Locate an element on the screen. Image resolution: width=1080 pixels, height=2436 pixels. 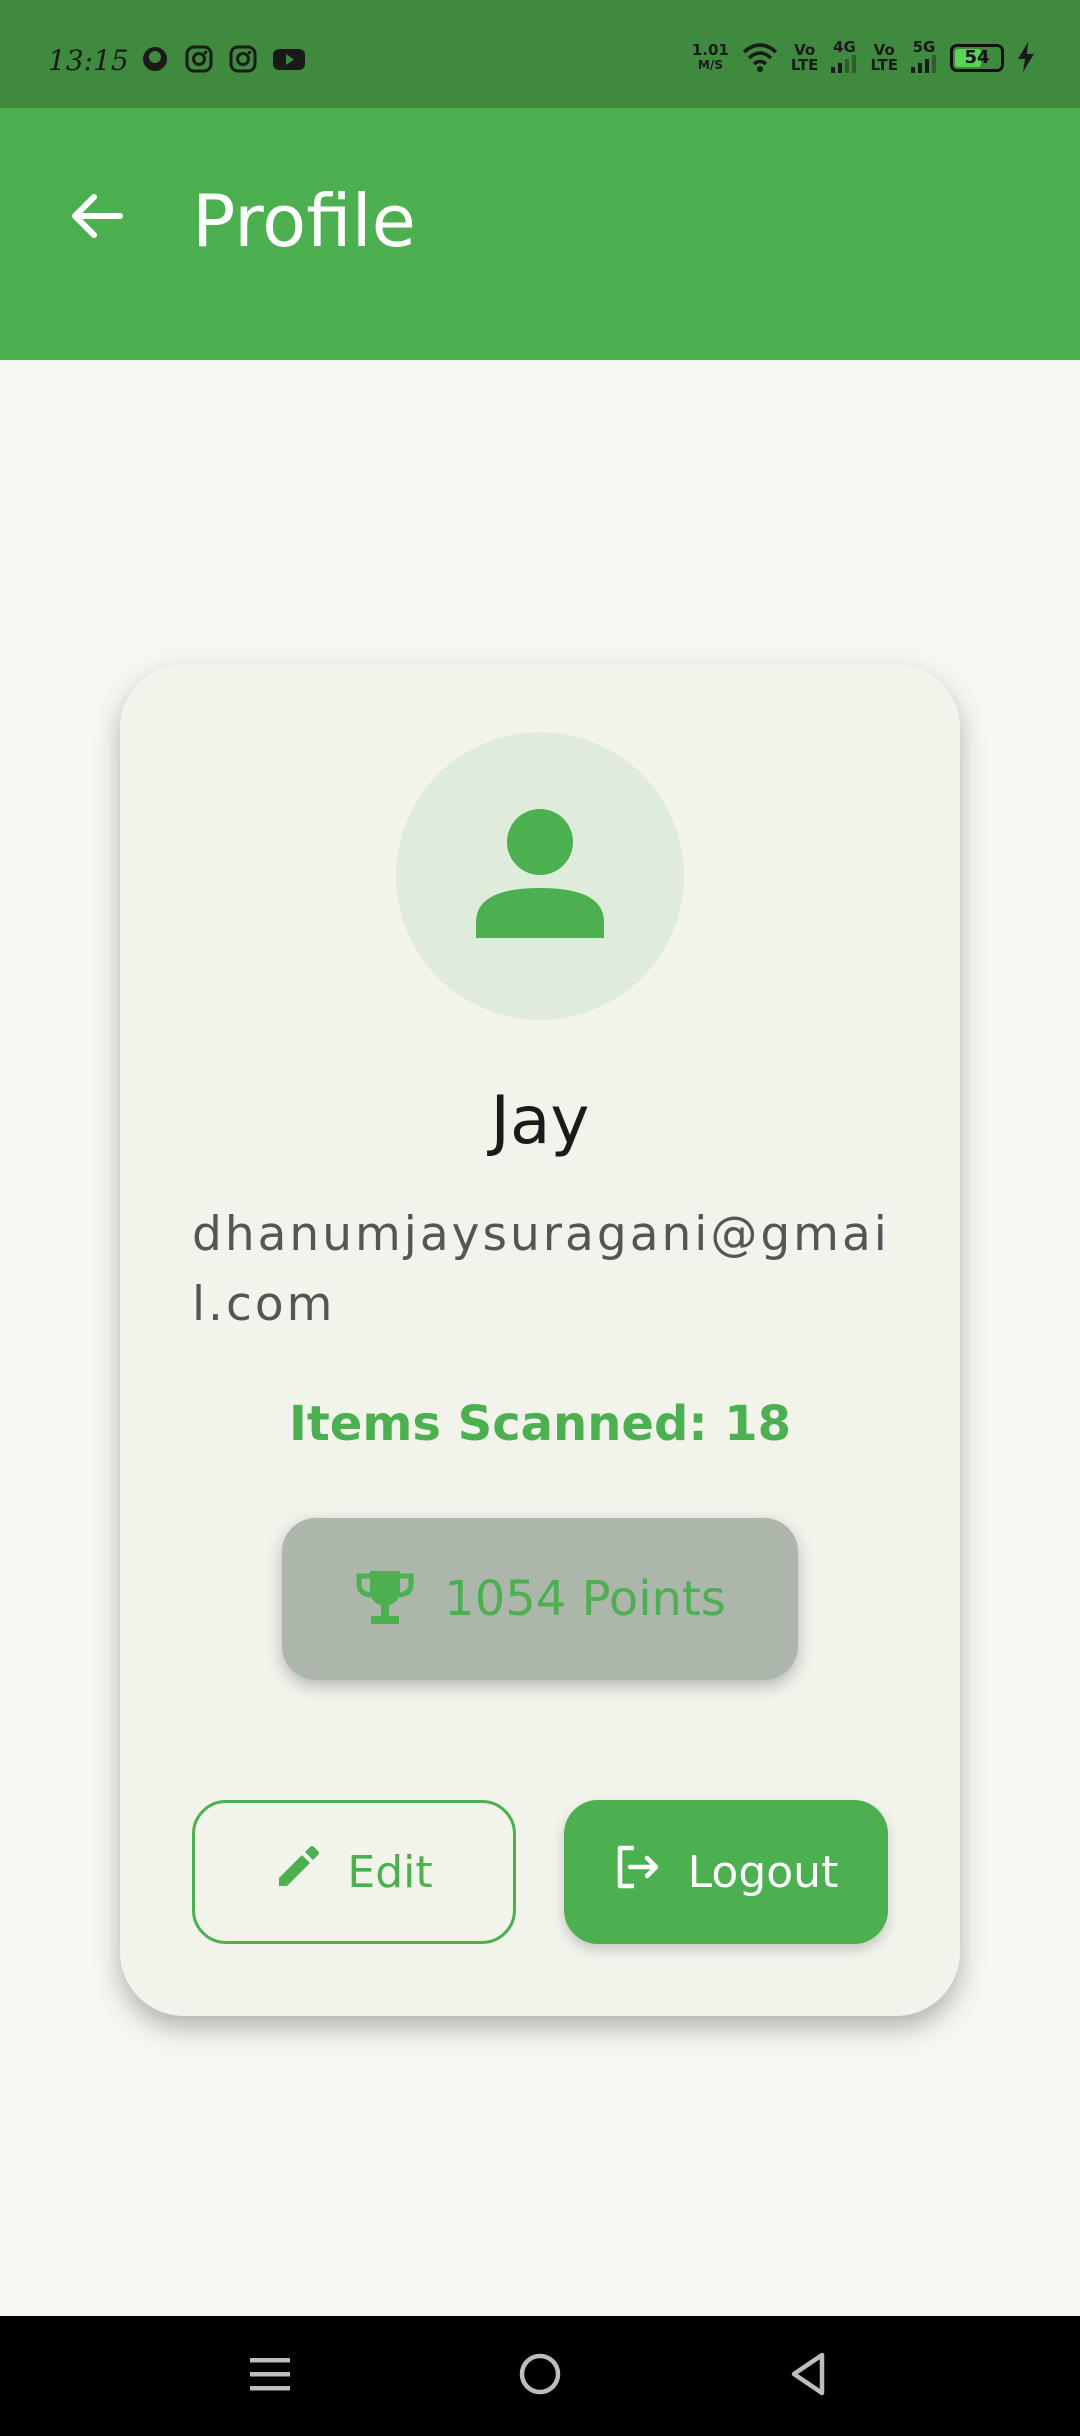
user-email: dhanumjaysuragani@gmail.com is located at coordinates (541, 1269).